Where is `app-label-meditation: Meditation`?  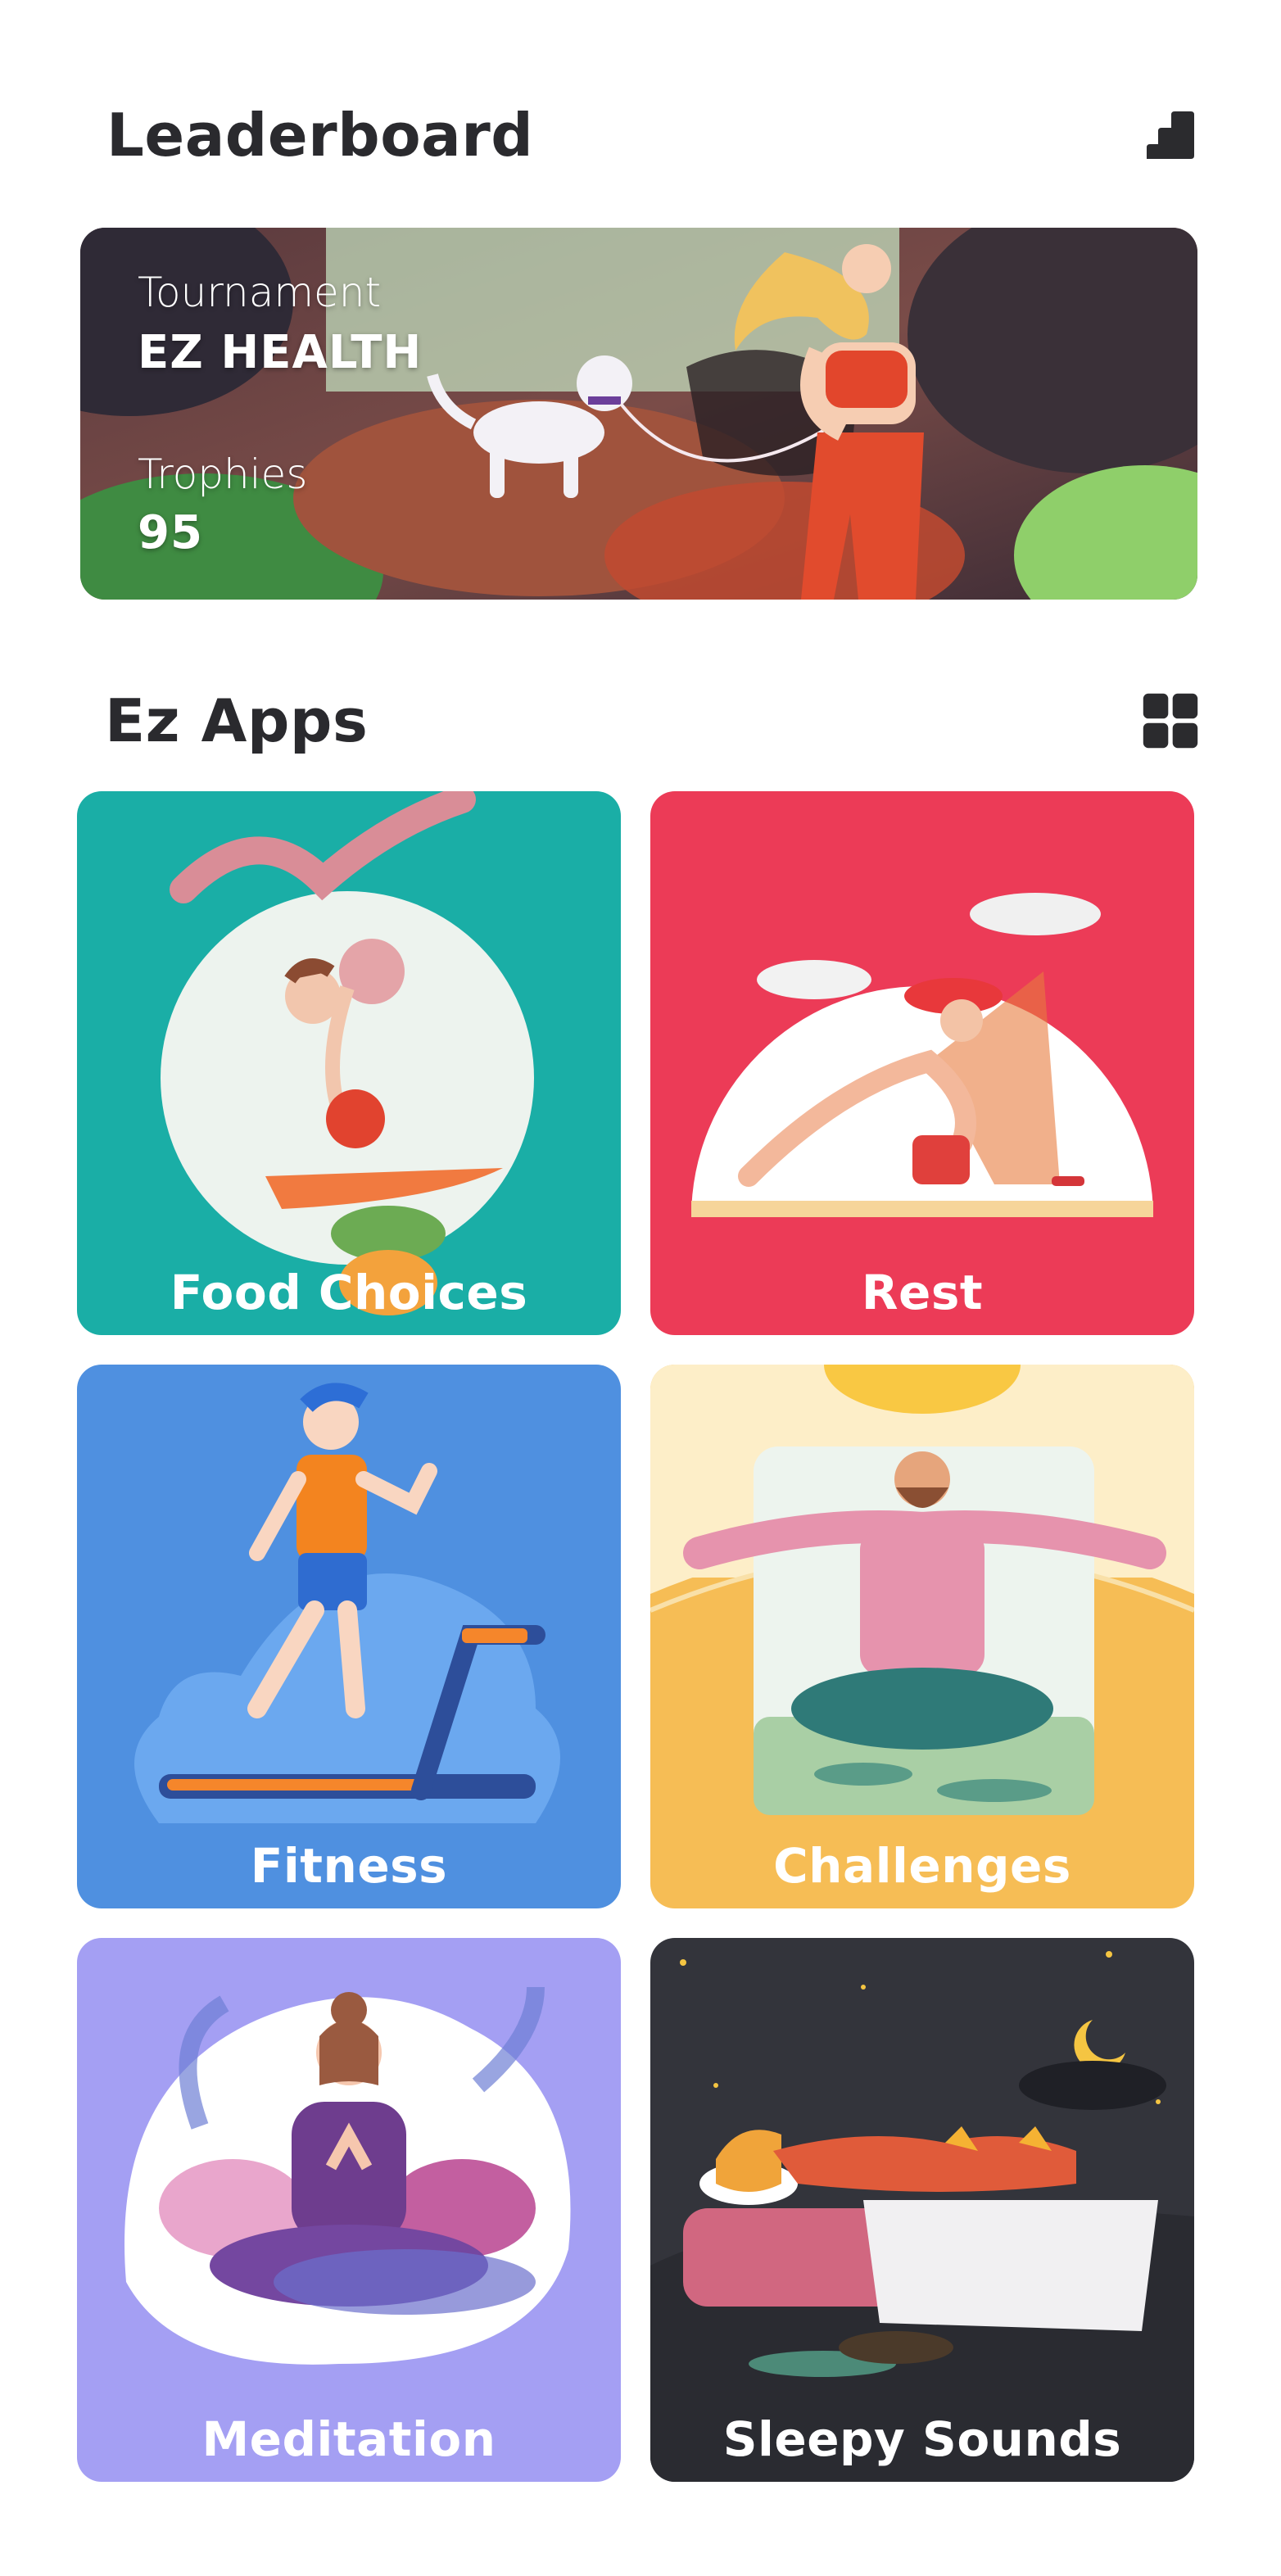 app-label-meditation: Meditation is located at coordinates (348, 2439).